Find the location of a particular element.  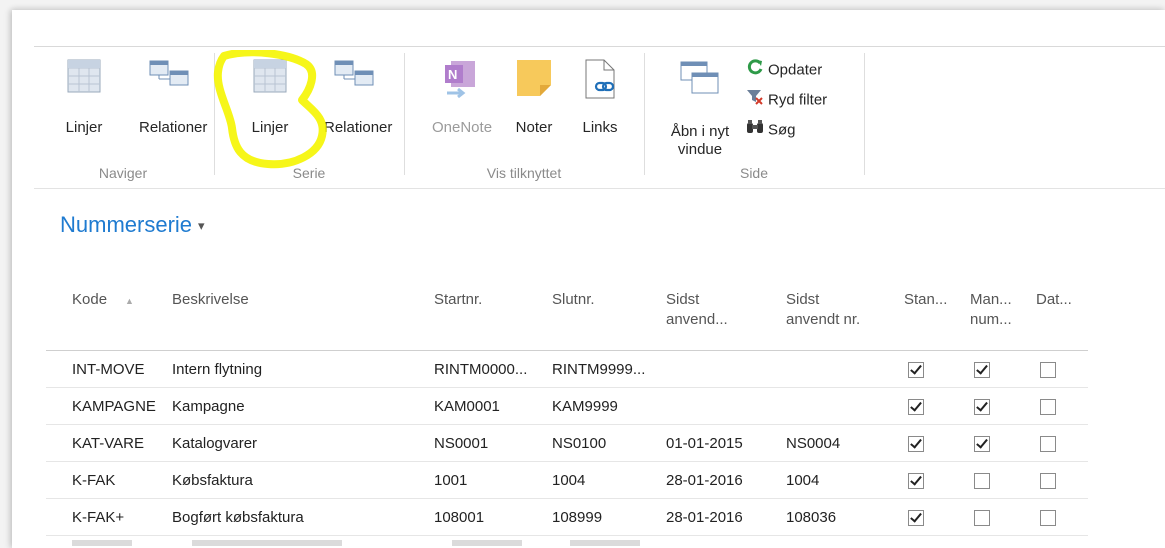

cell-beskrivelse: Bogført købsfaktura is located at coordinates (295, 517).